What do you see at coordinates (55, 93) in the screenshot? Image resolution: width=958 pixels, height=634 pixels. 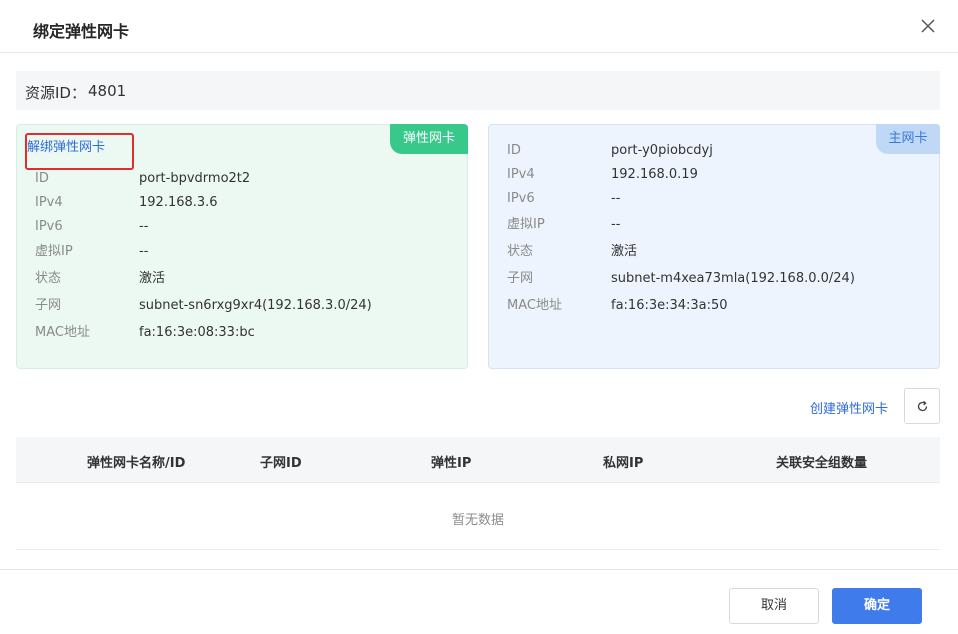 I see `resource-label: 资源ID：` at bounding box center [55, 93].